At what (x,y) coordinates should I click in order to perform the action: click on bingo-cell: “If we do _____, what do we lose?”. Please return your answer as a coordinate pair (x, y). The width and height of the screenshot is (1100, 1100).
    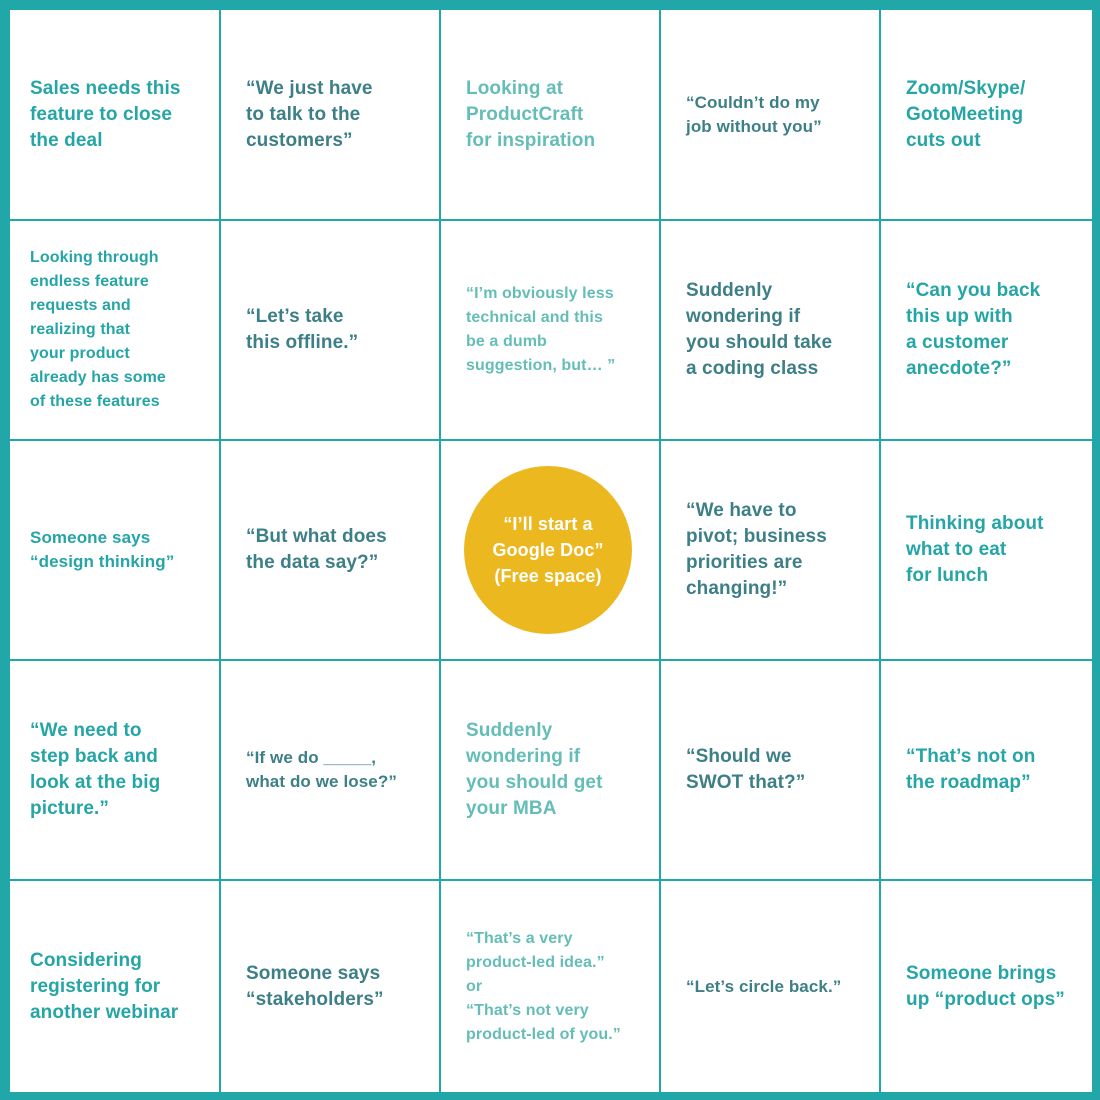
    Looking at the image, I should click on (330, 770).